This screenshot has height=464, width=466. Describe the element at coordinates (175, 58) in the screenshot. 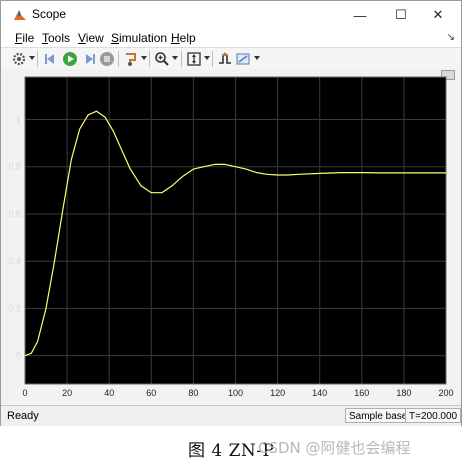

I see `zoom-dropdown-caret` at that location.